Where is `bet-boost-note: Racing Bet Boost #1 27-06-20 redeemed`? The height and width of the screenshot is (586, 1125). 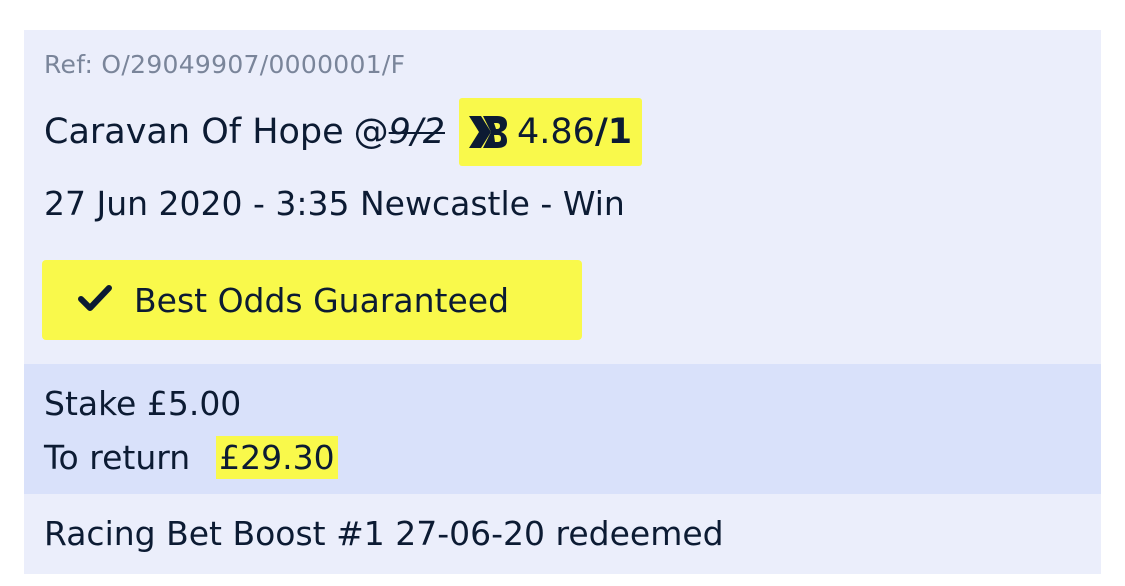
bet-boost-note: Racing Bet Boost #1 27-06-20 redeemed is located at coordinates (384, 533).